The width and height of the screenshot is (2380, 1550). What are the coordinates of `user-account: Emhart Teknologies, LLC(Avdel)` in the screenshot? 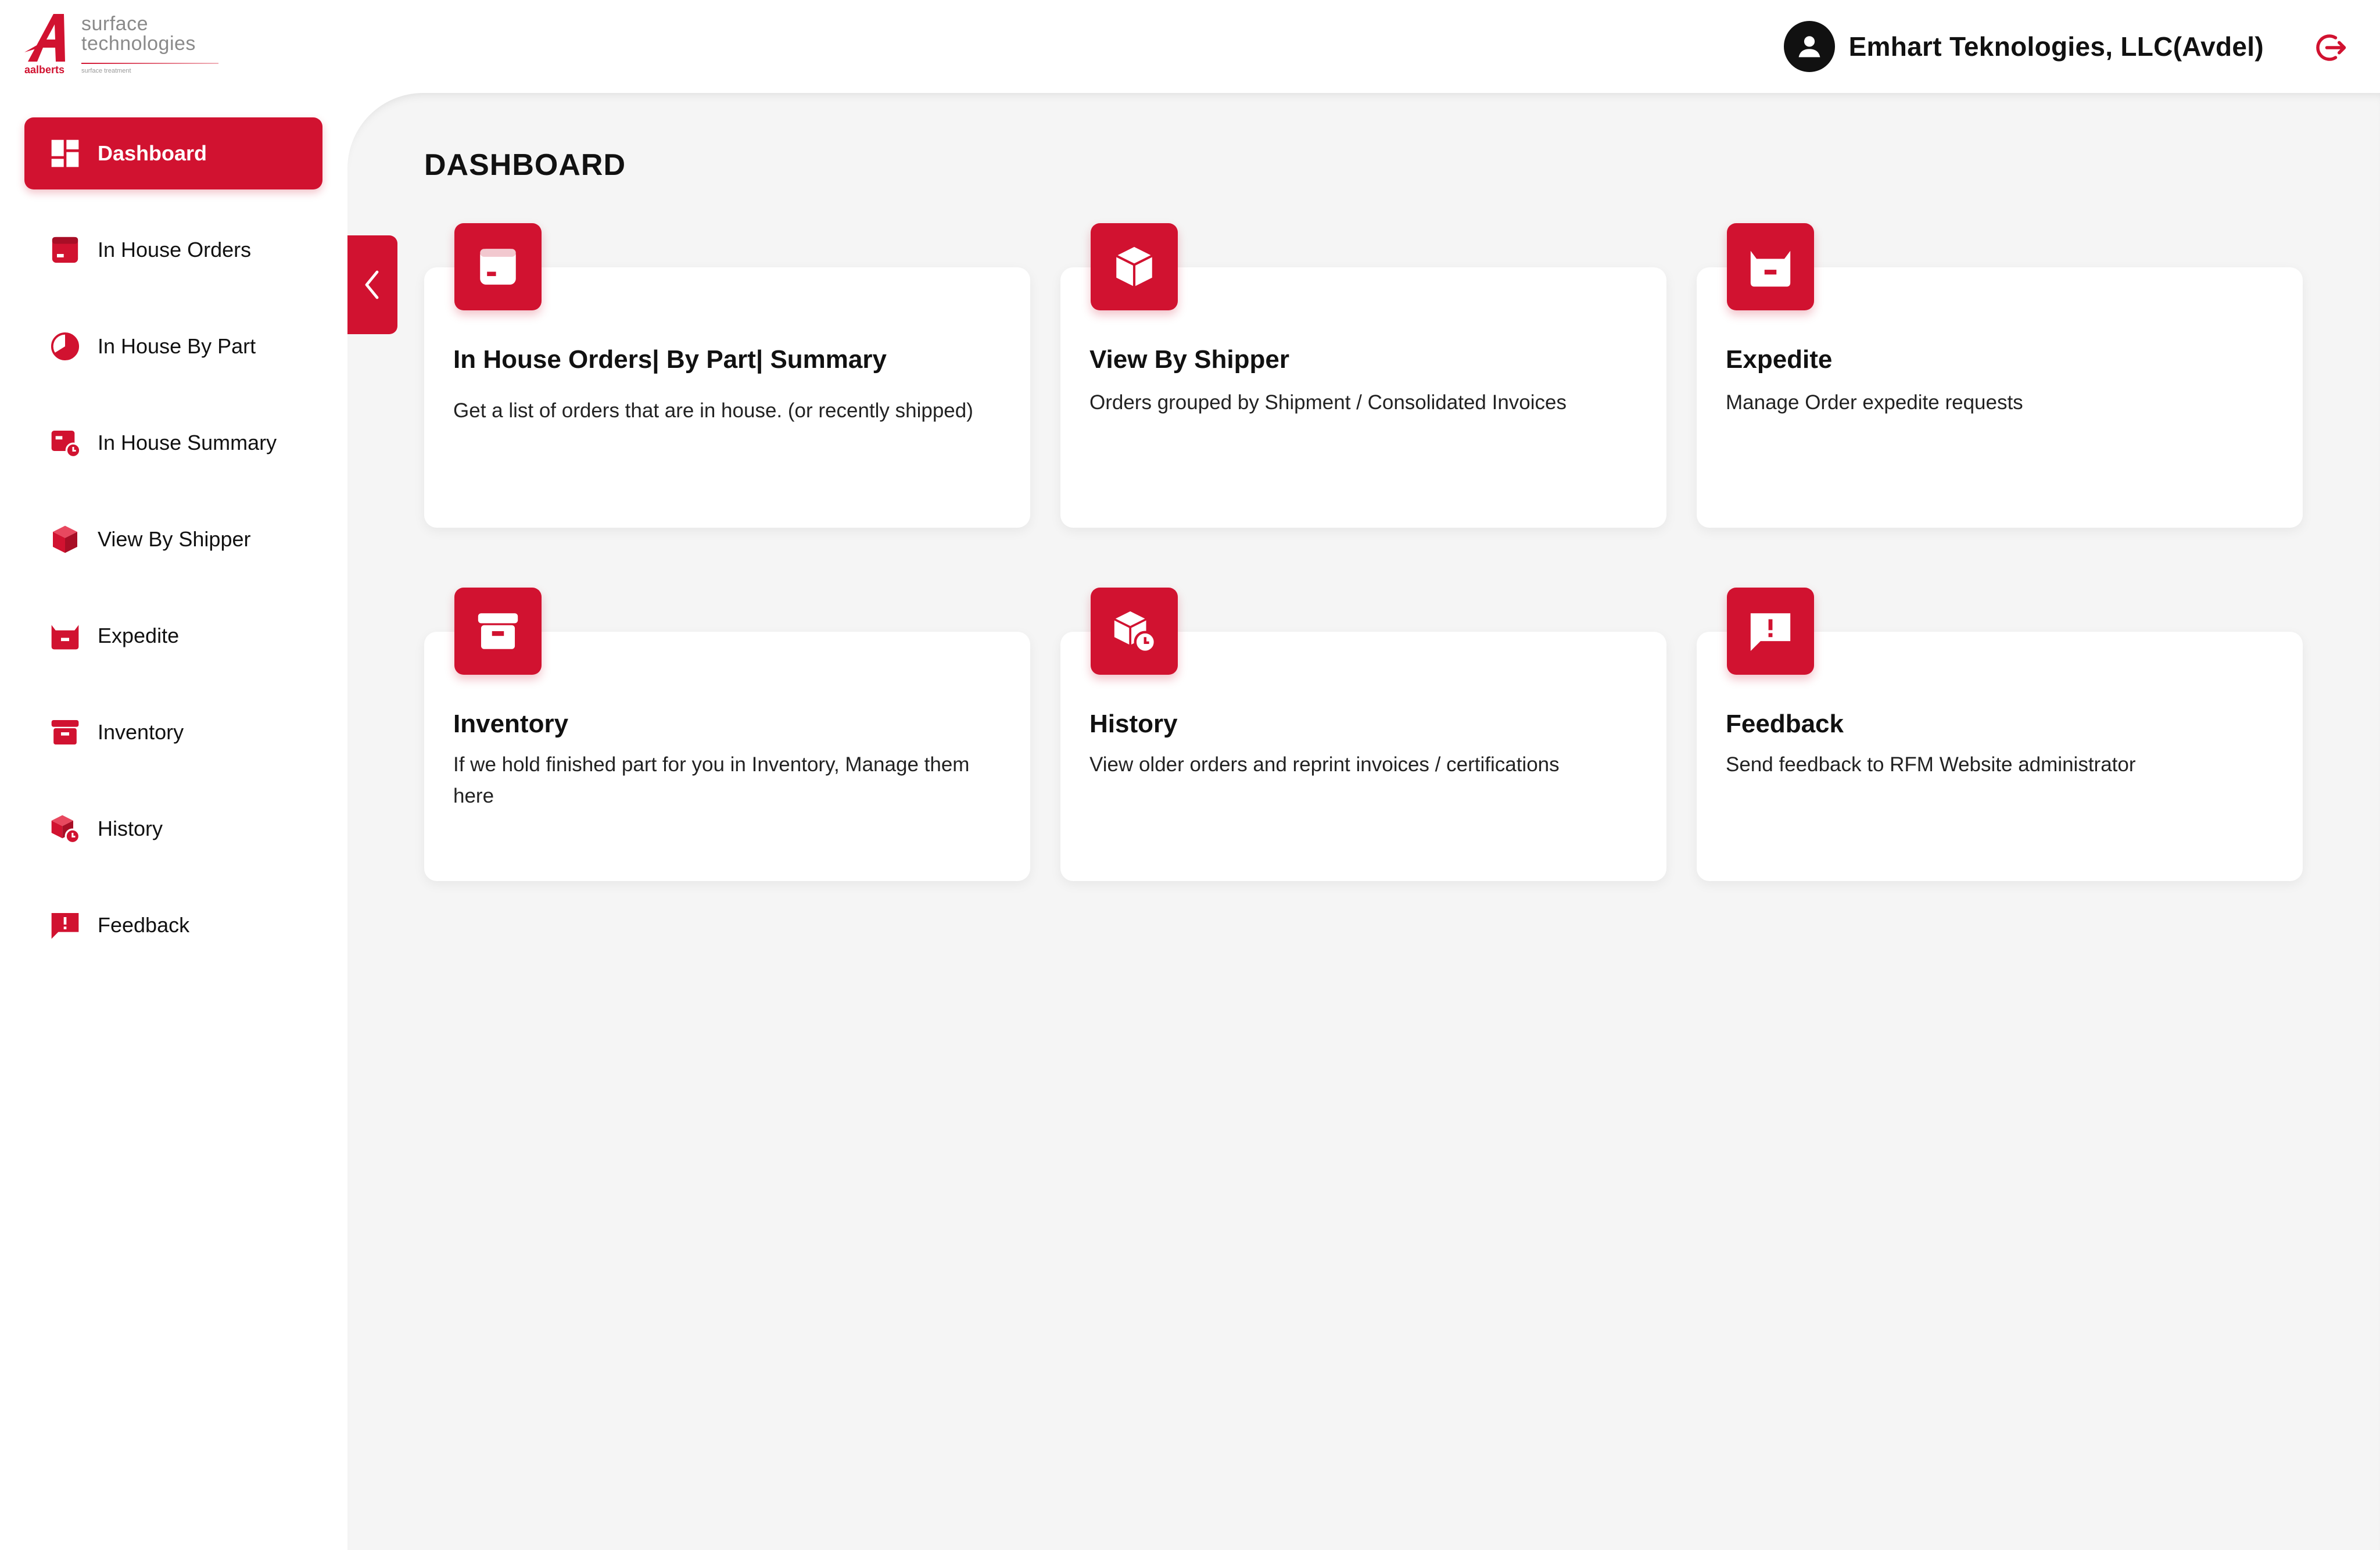 It's located at (2024, 46).